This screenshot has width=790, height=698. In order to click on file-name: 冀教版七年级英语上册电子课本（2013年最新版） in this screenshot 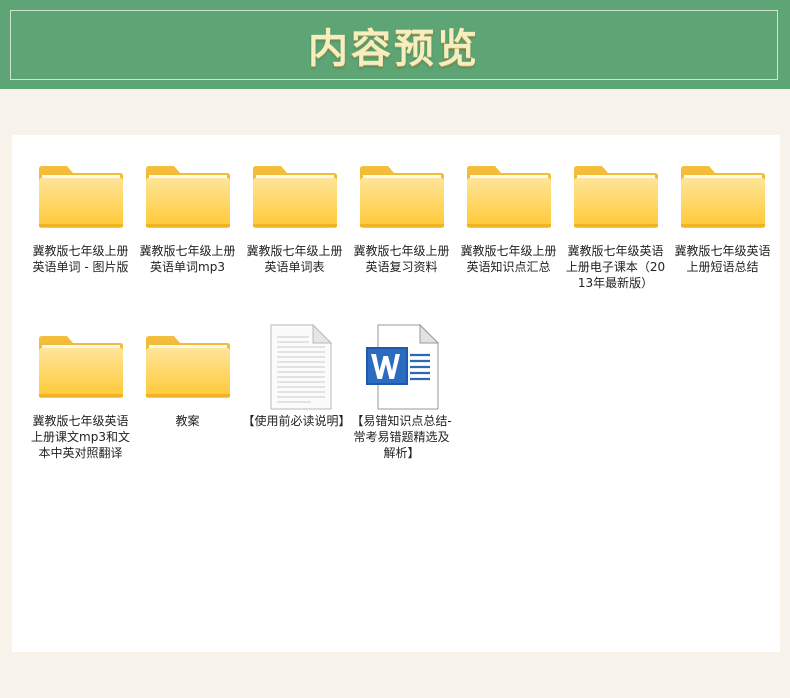, I will do `click(615, 267)`.